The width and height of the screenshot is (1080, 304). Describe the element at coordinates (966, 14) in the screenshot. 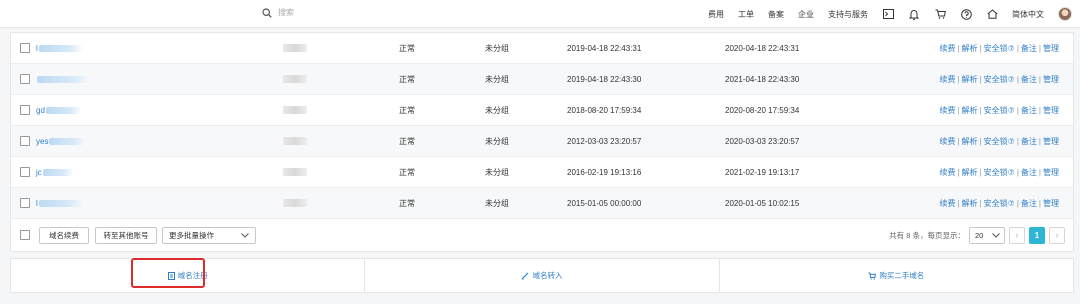

I see `help-icon` at that location.